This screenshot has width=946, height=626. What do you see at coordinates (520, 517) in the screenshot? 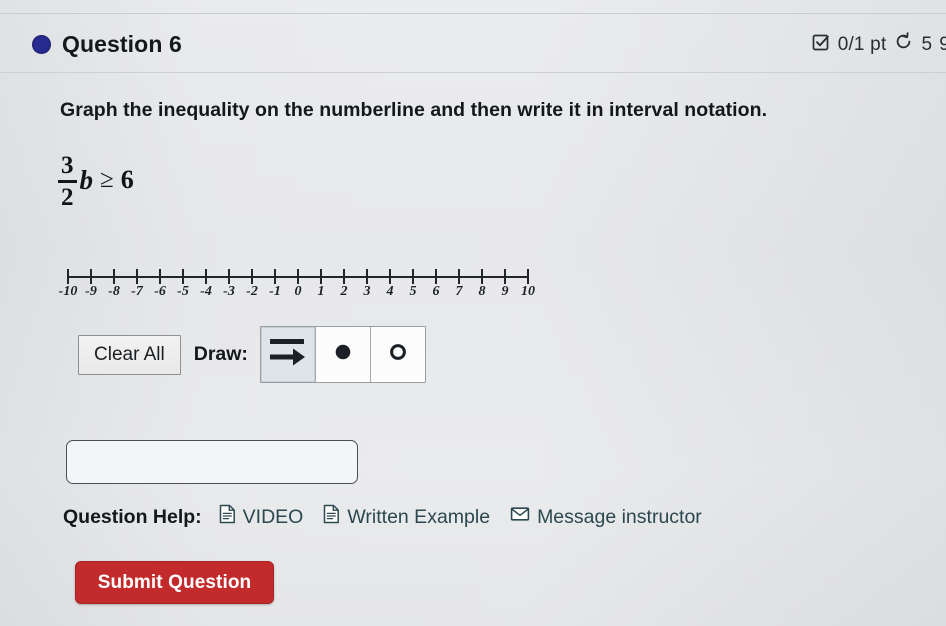
I see `envelope-icon` at bounding box center [520, 517].